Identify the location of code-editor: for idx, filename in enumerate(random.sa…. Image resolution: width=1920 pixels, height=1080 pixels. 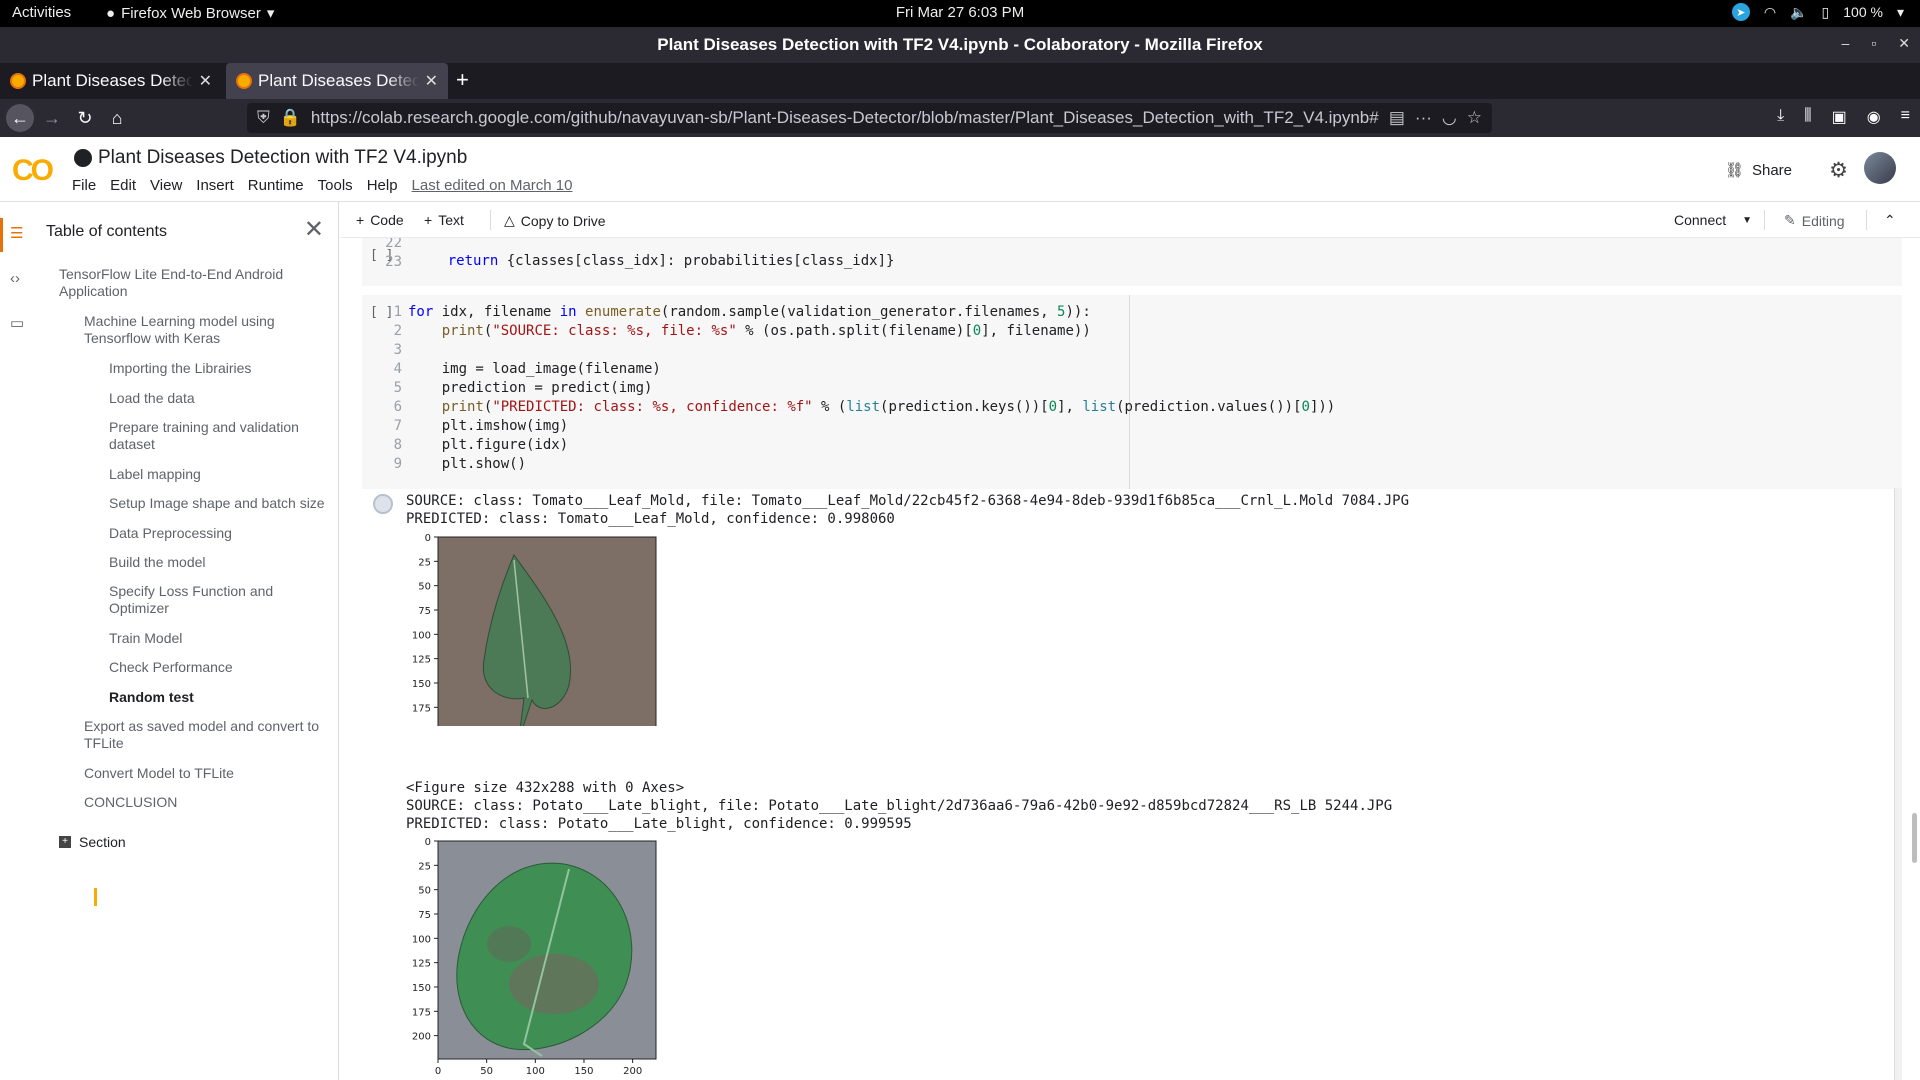
(871, 388).